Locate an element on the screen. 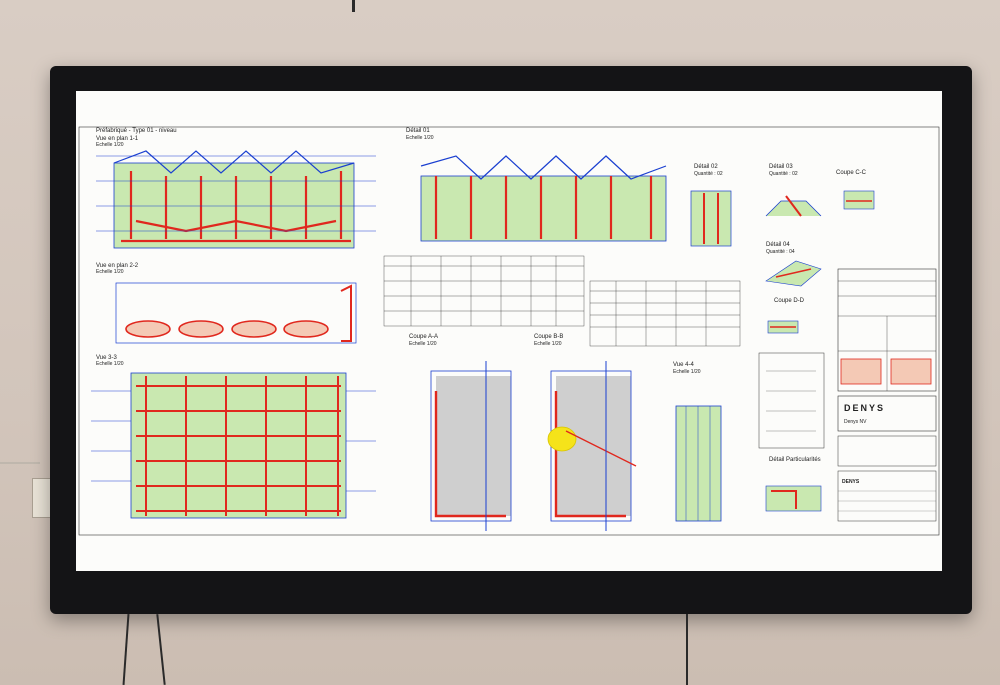 This screenshot has width=1000, height=685. detail-03-quantity: Quantité : 02 is located at coordinates (783, 174).